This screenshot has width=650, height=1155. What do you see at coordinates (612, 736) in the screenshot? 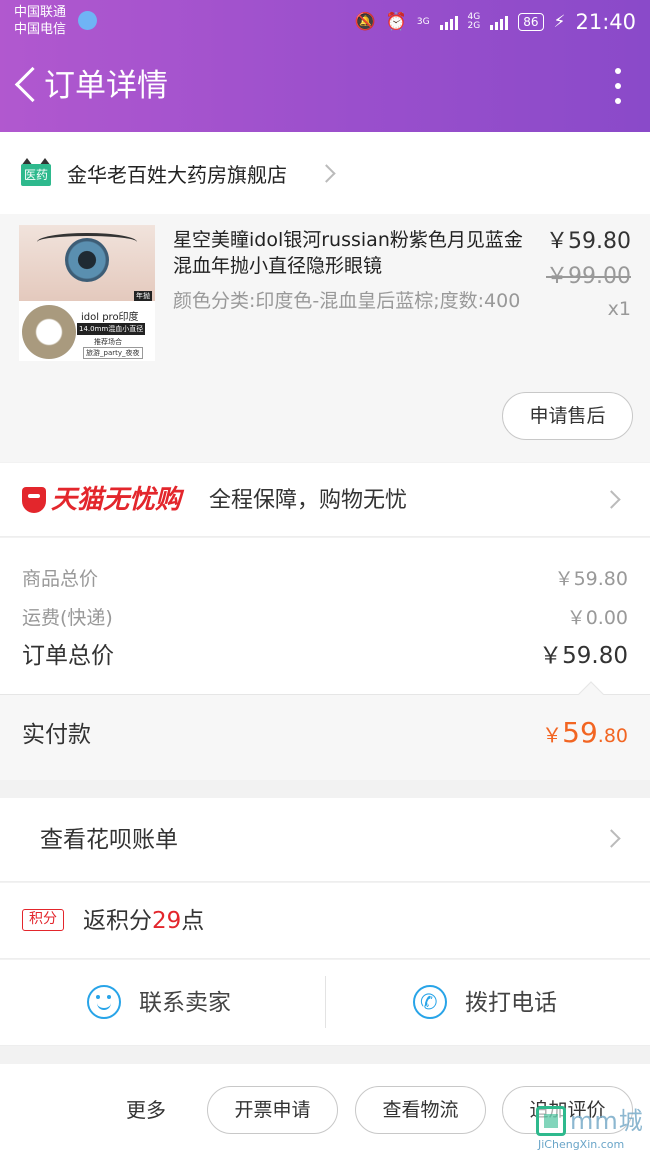
I see `payment-decimal: .80` at bounding box center [612, 736].